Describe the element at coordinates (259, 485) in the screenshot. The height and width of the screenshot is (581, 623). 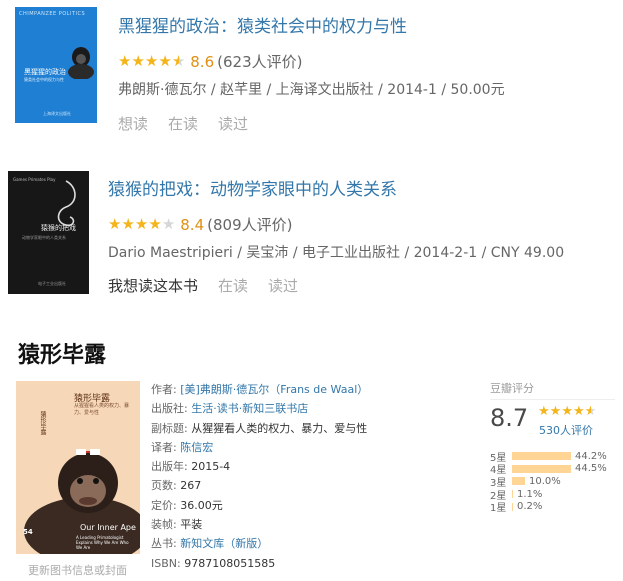
I see `info-pages: 页数: 267` at that location.